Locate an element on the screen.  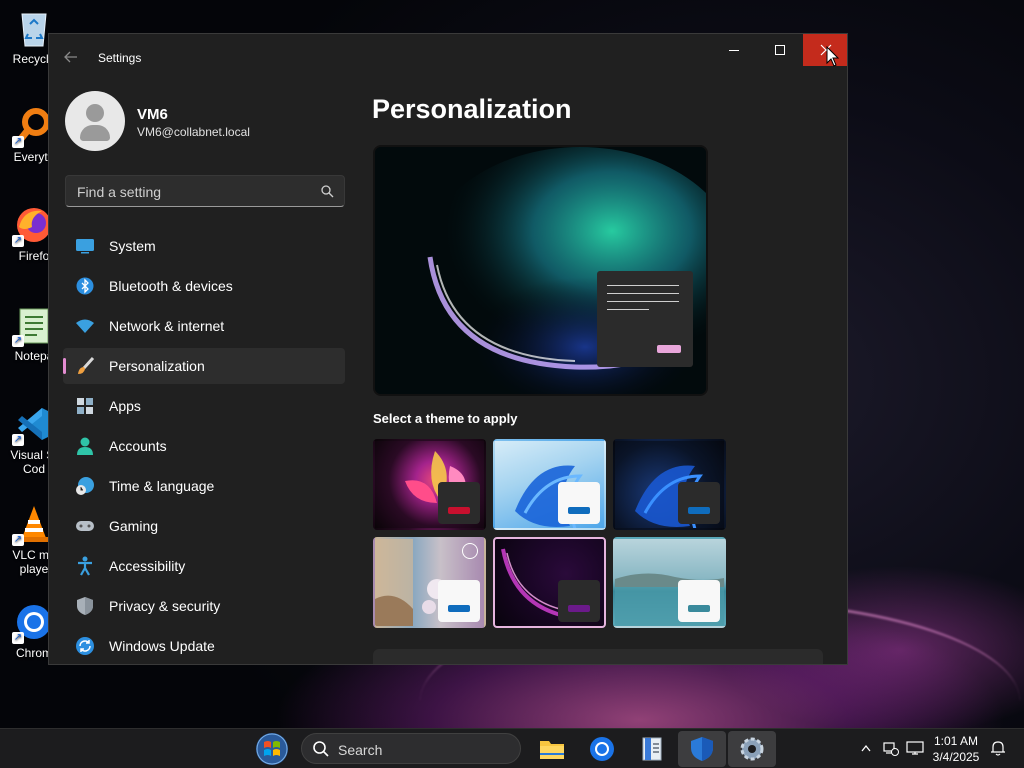
clock-date: 3/4/2025 is located at coordinates (956, 757).